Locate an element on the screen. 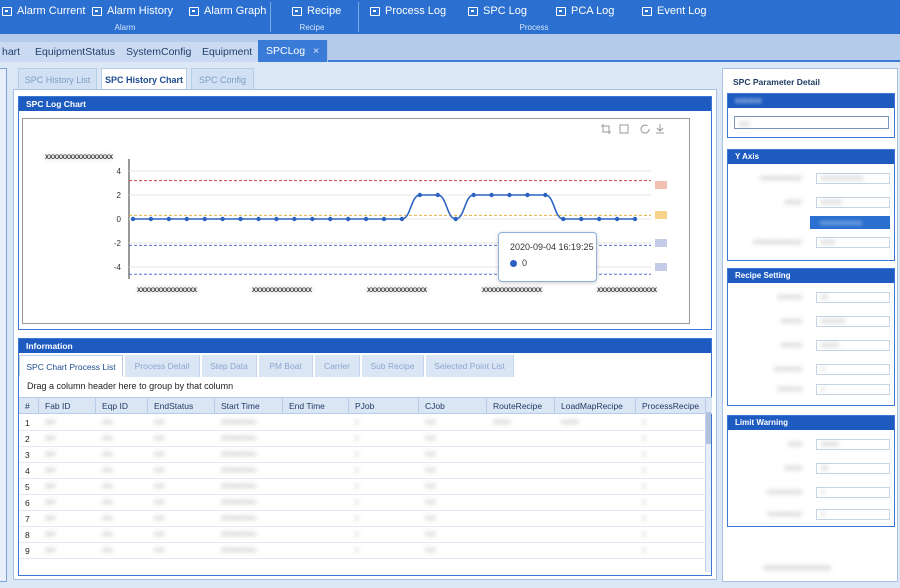 The width and height of the screenshot is (900, 588). series-dot-icon is located at coordinates (513, 263).